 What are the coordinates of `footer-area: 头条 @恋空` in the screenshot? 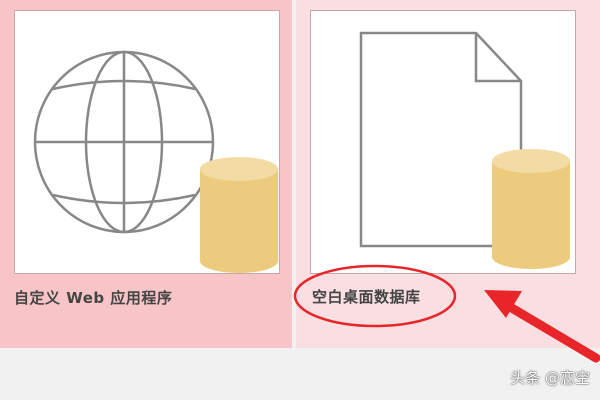 It's located at (300, 374).